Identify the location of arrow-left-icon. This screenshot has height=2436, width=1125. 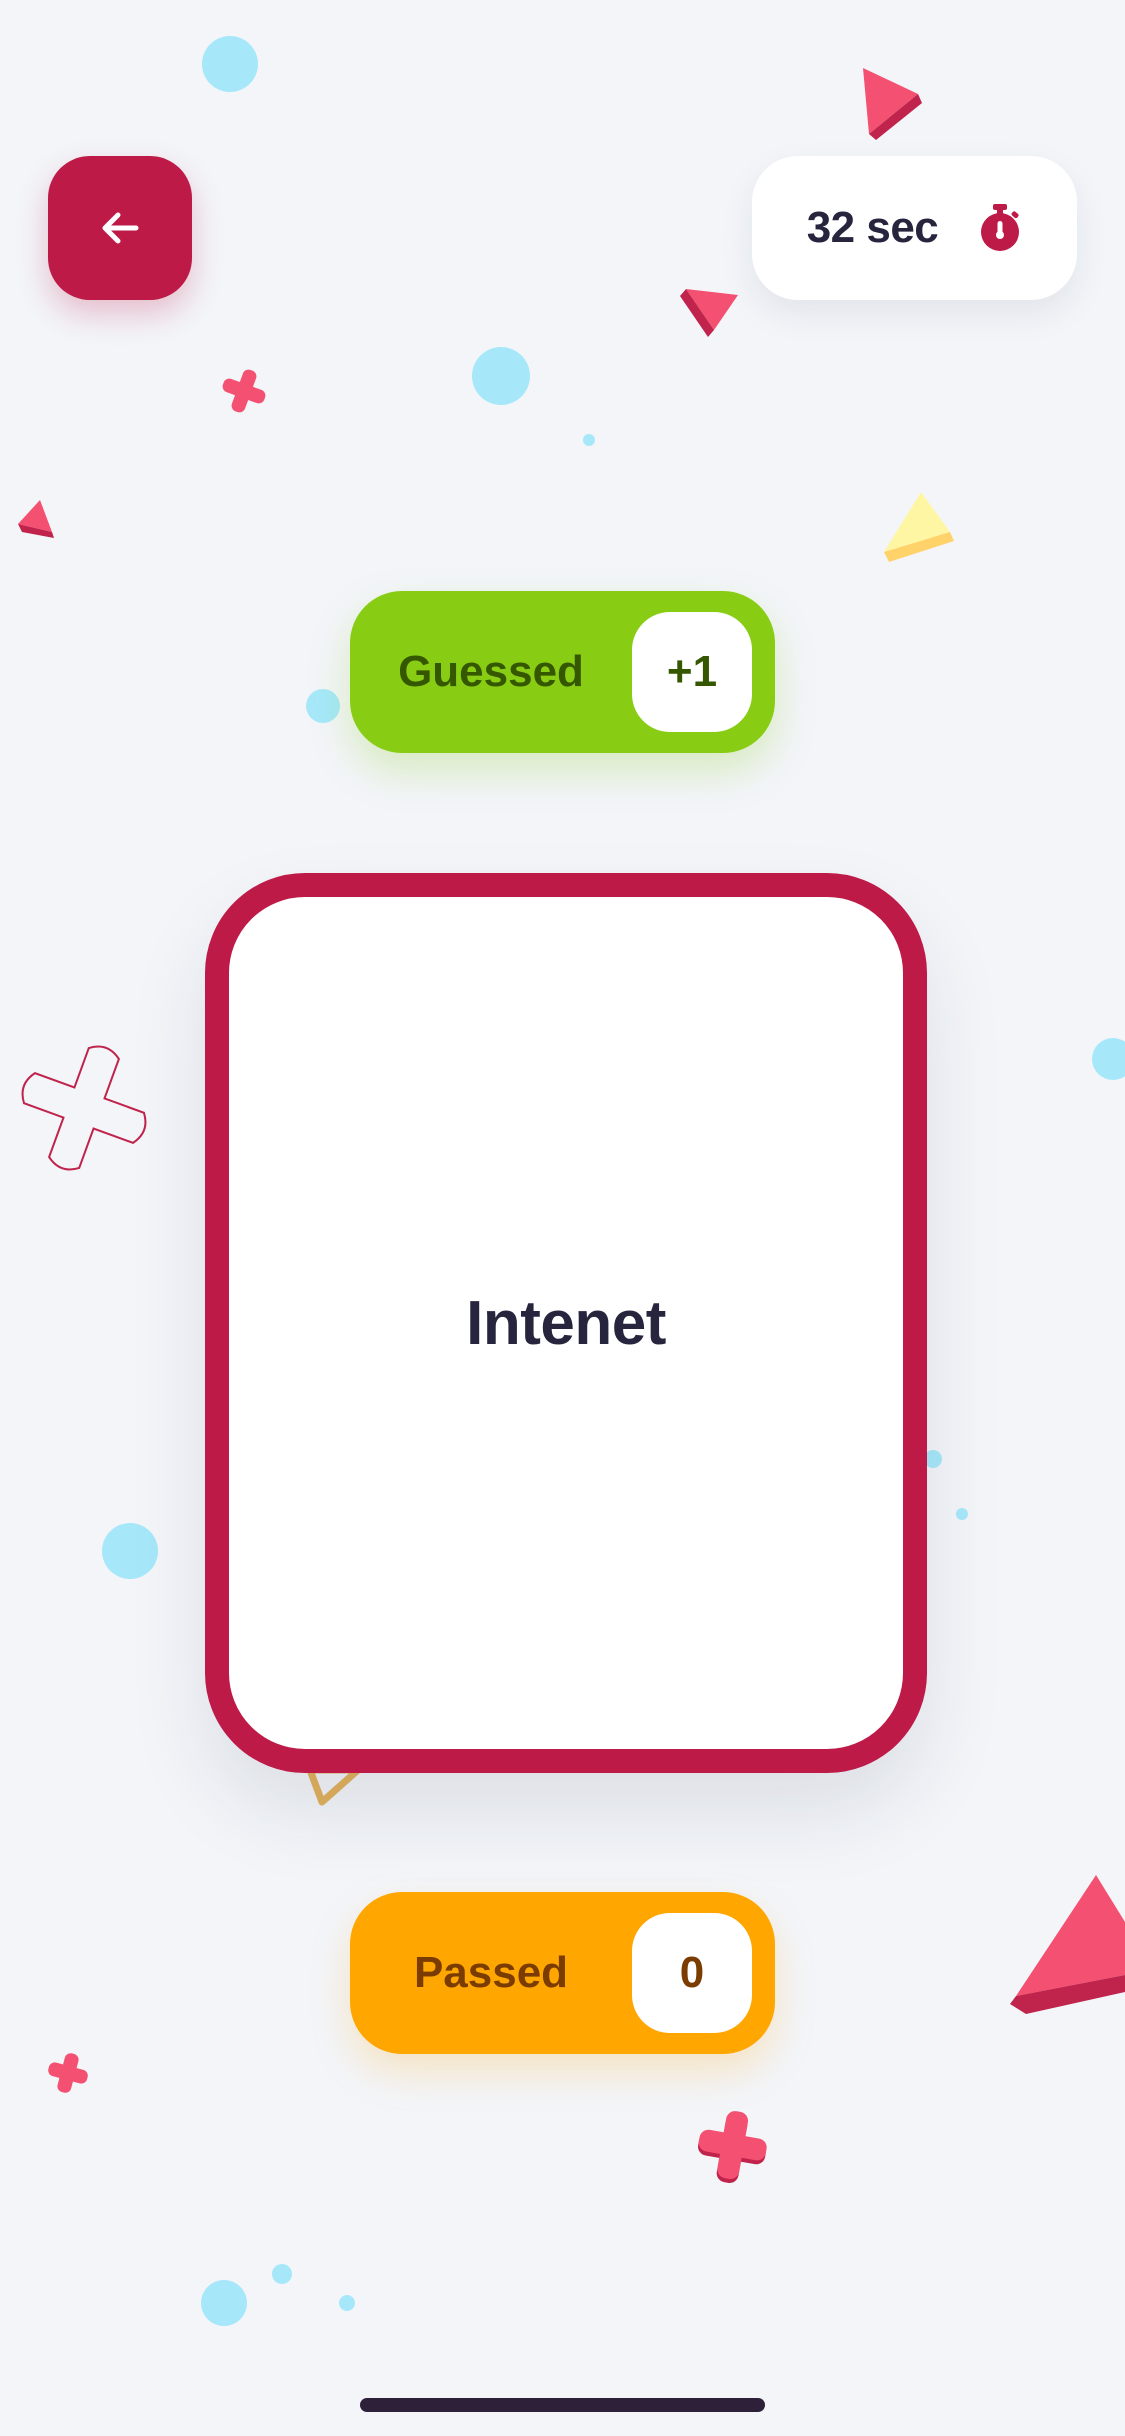
(120, 228).